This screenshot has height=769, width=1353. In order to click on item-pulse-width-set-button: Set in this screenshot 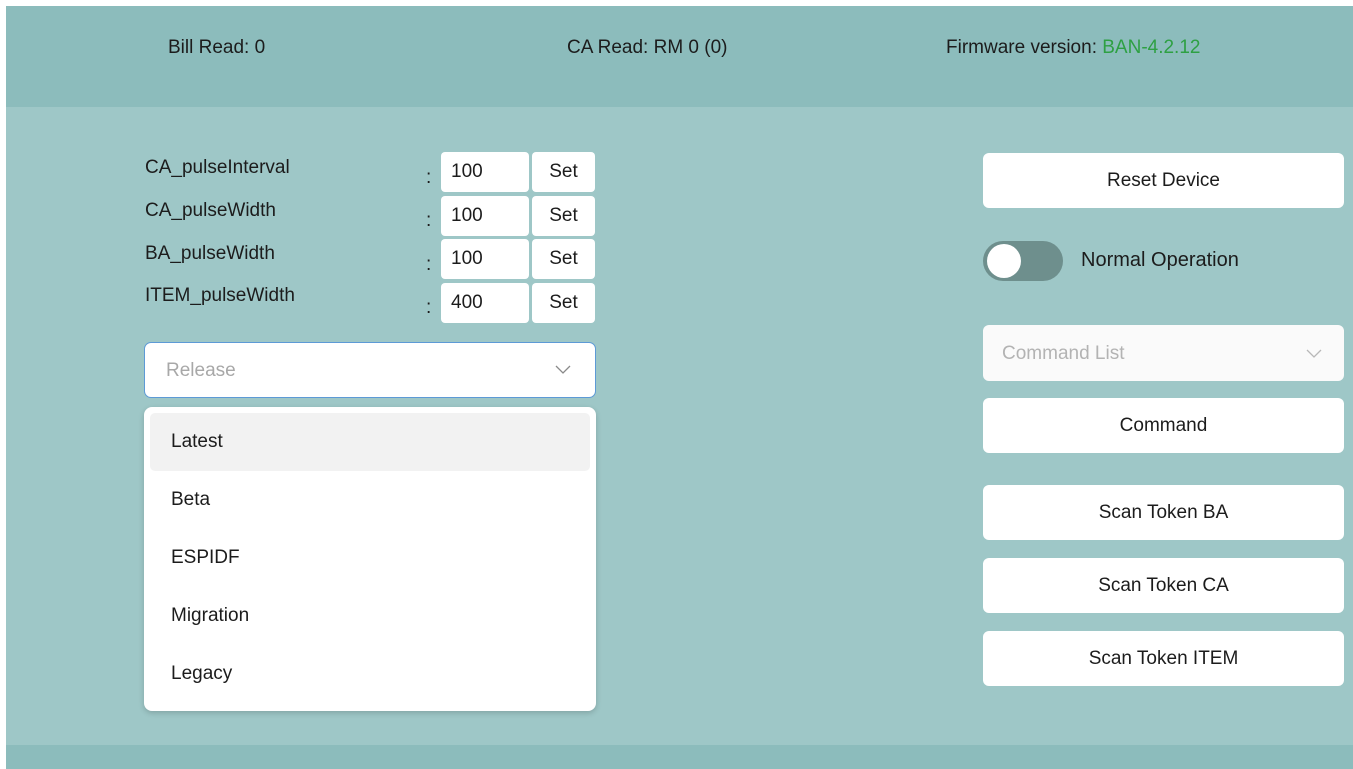, I will do `click(563, 303)`.